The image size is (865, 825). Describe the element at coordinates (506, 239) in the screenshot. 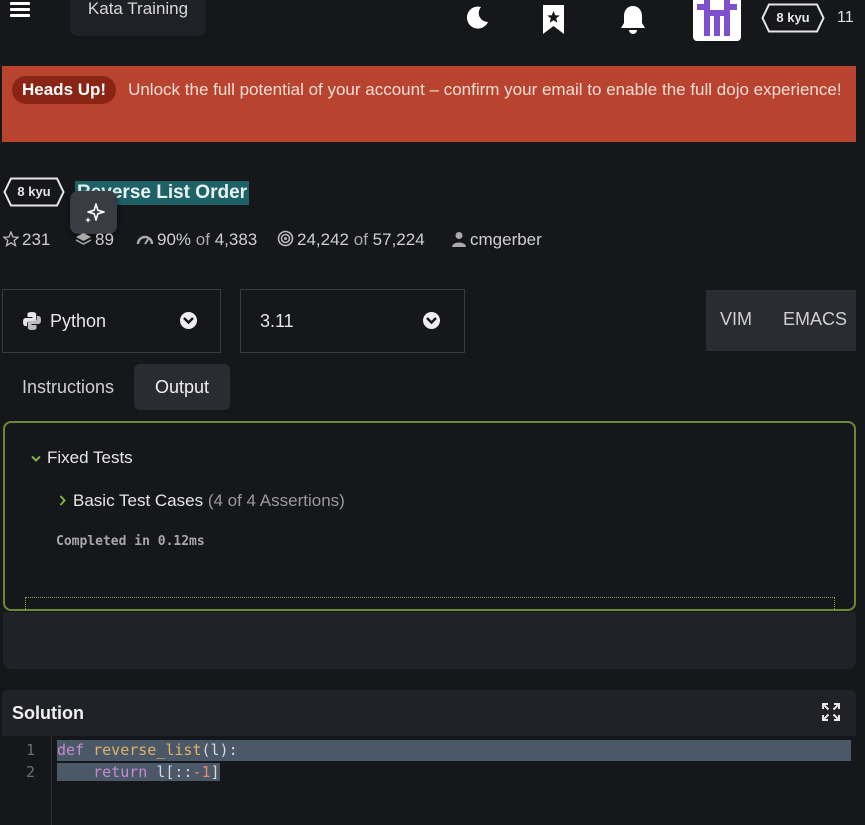

I see `author-name: cmgerber` at that location.